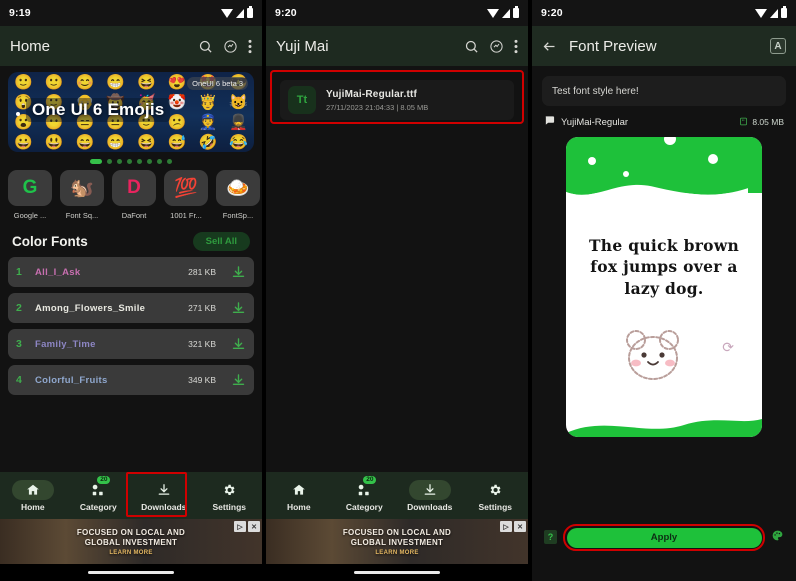 The height and width of the screenshot is (581, 796). Describe the element at coordinates (20, 13) in the screenshot. I see `status-time: 9:19` at that location.